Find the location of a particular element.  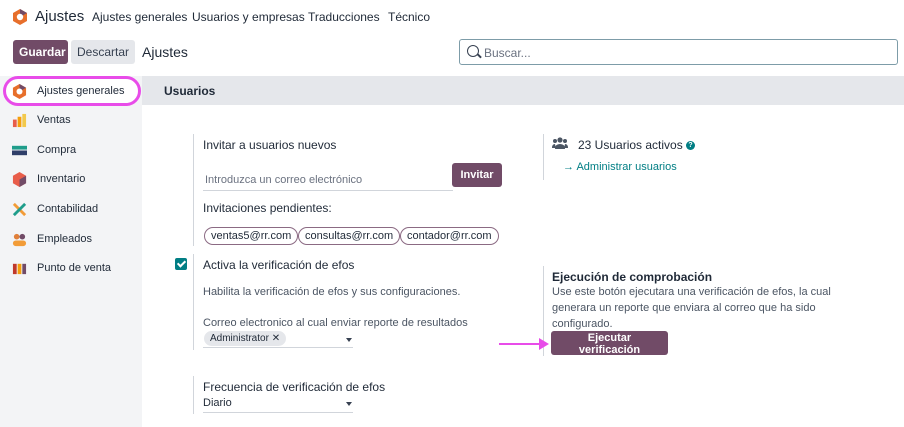

save-button: Guardar is located at coordinates (40, 52).